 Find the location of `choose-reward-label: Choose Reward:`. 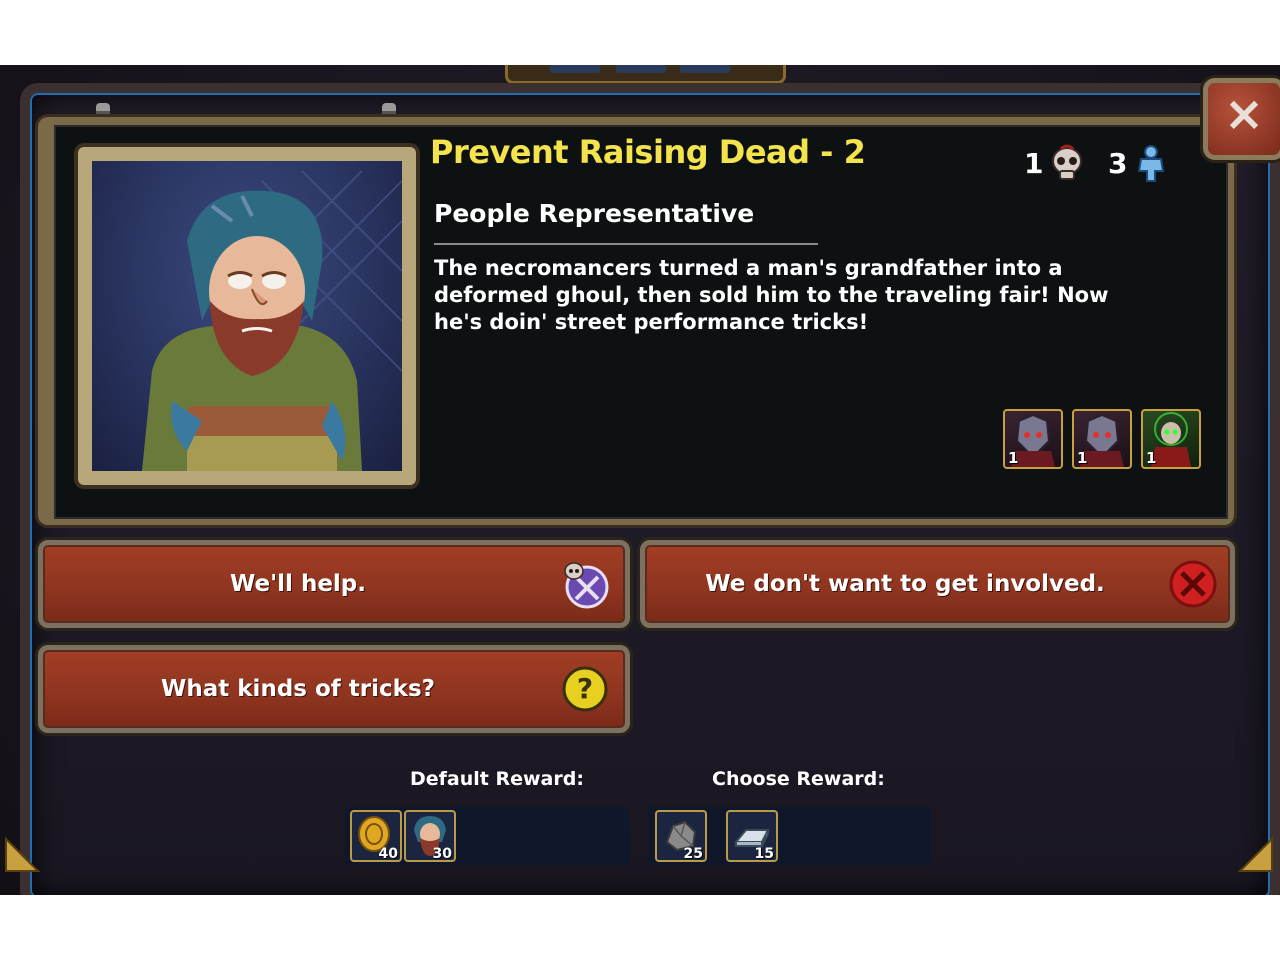

choose-reward-label: Choose Reward: is located at coordinates (798, 779).